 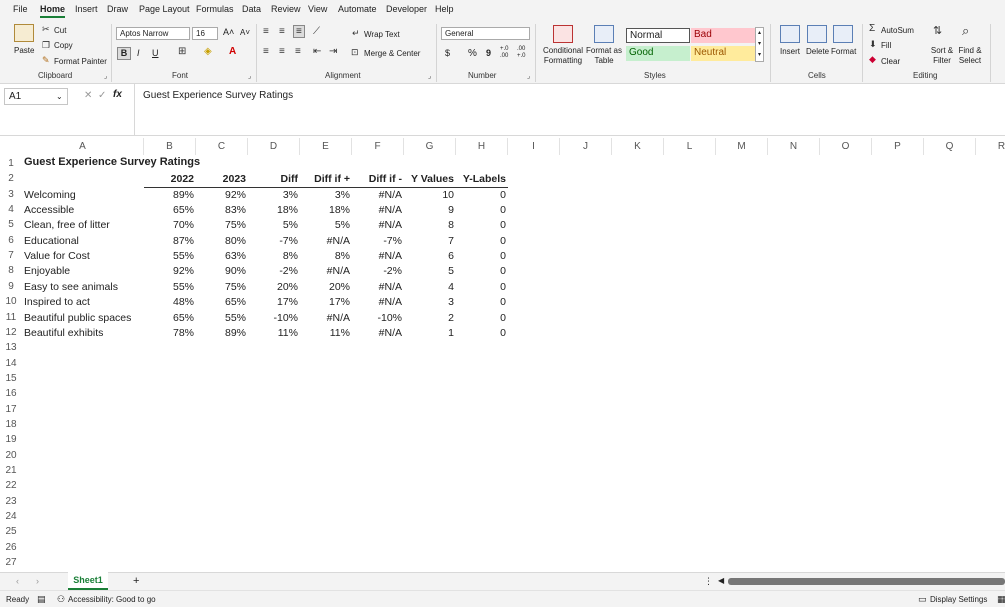 What do you see at coordinates (169, 225) in the screenshot?
I see `data-cell: 70%` at bounding box center [169, 225].